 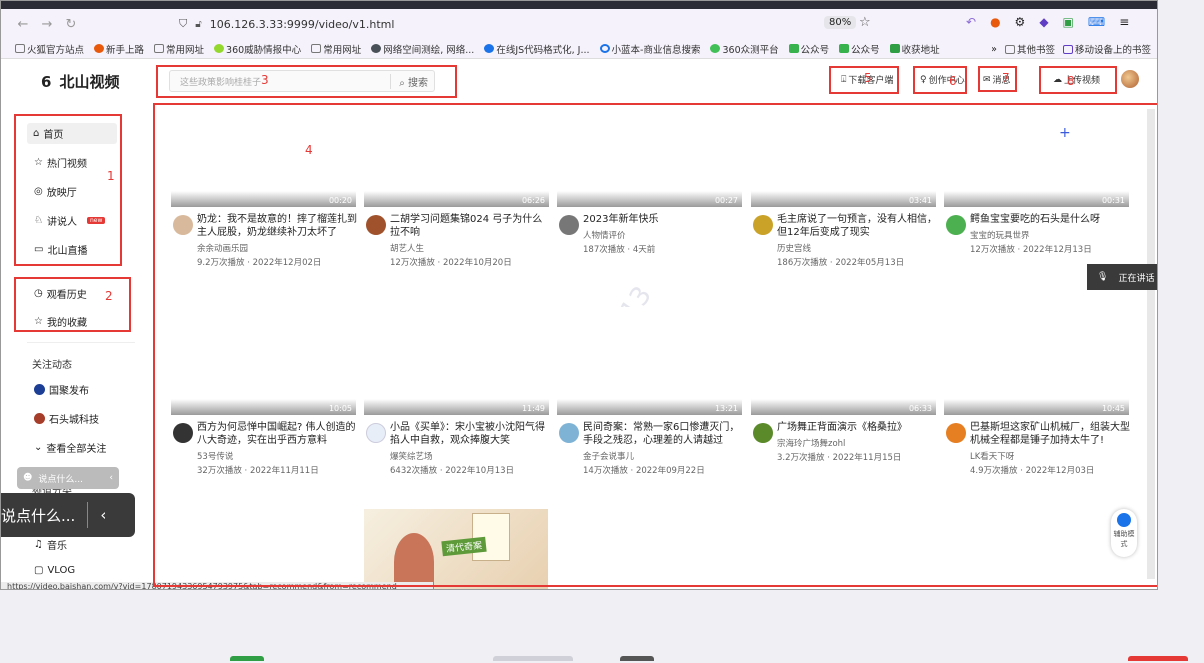 I want to click on sidebar-item-history: ◷ 观看历史, so click(x=60, y=293).